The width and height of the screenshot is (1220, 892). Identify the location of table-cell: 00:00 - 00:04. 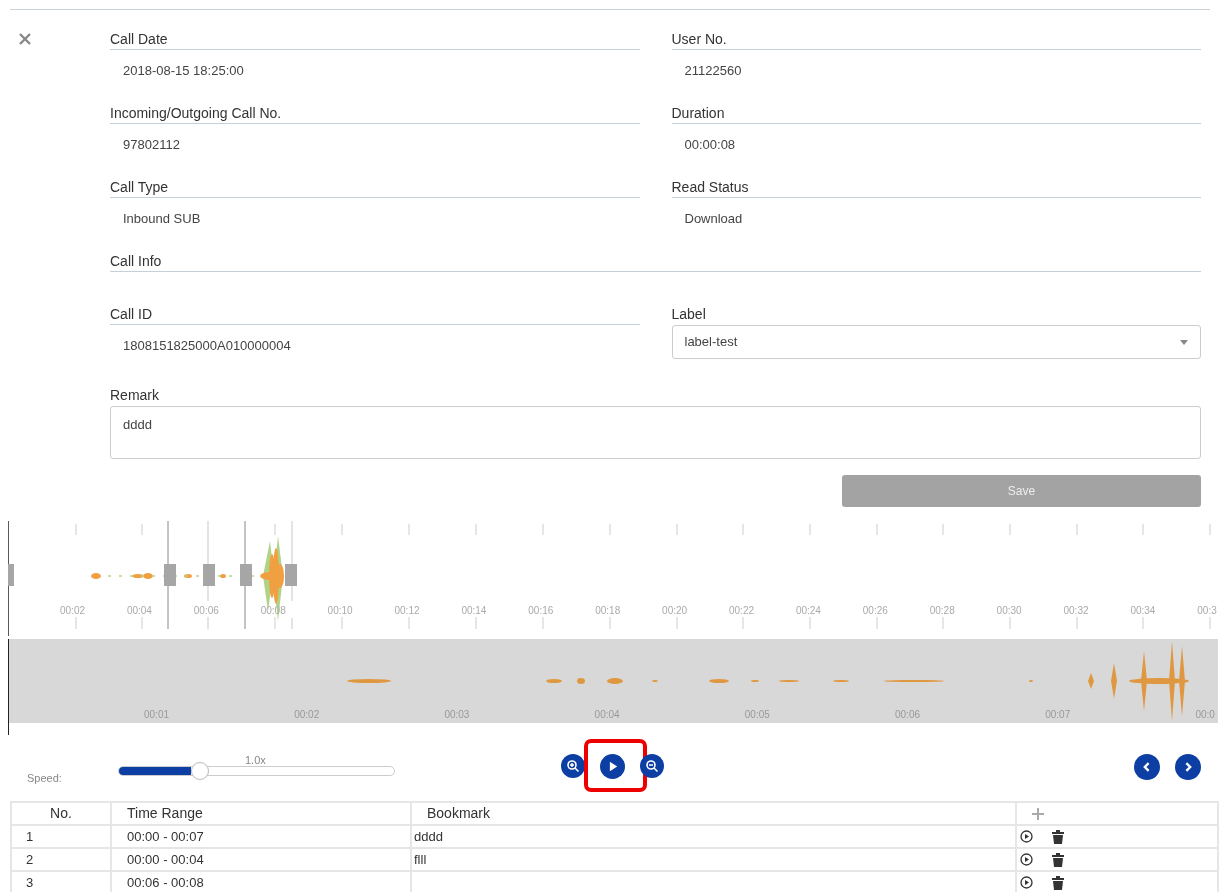
(261, 859).